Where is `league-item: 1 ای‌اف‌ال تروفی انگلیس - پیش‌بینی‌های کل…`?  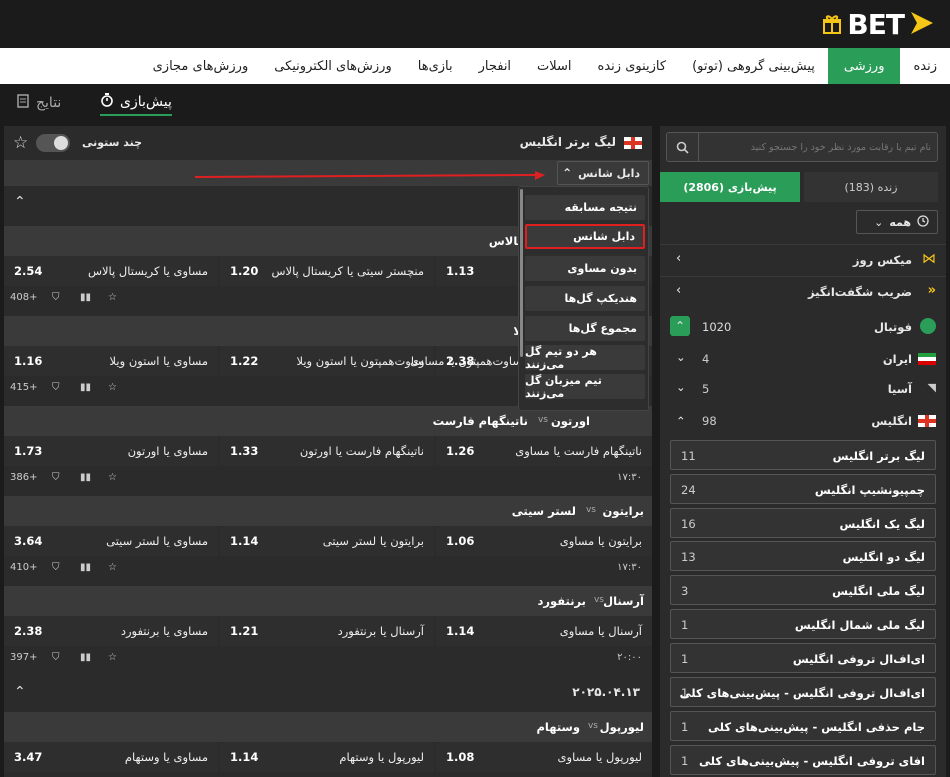
league-item: 1 ای‌اف‌ال تروفی انگلیس - پیش‌بینی‌های کل… is located at coordinates (803, 692).